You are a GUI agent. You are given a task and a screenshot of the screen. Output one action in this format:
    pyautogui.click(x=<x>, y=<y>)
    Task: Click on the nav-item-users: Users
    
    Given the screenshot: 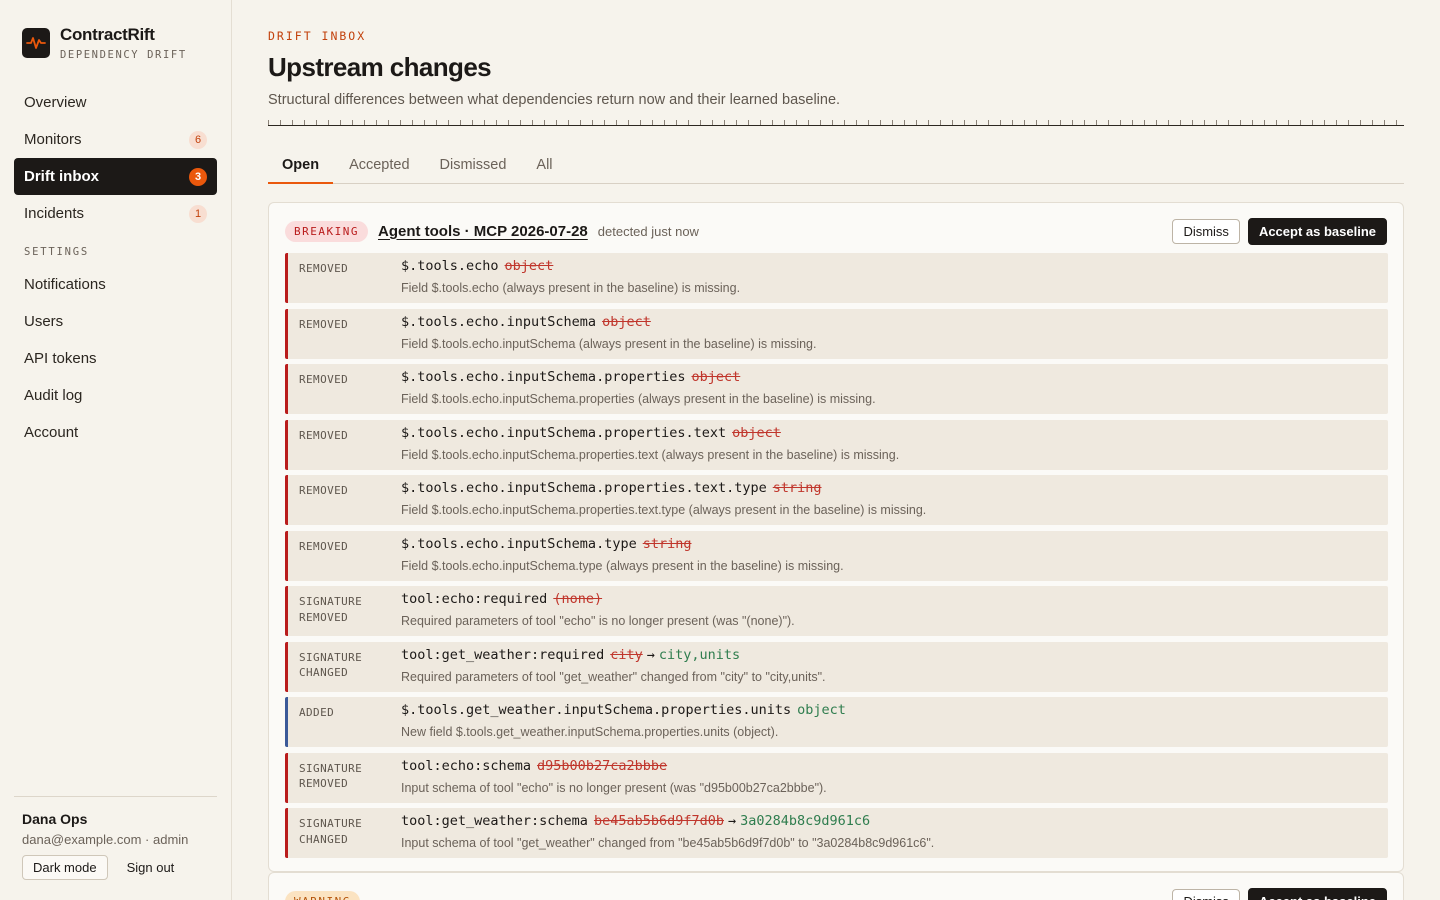 What is the action you would take?
    pyautogui.click(x=115, y=321)
    